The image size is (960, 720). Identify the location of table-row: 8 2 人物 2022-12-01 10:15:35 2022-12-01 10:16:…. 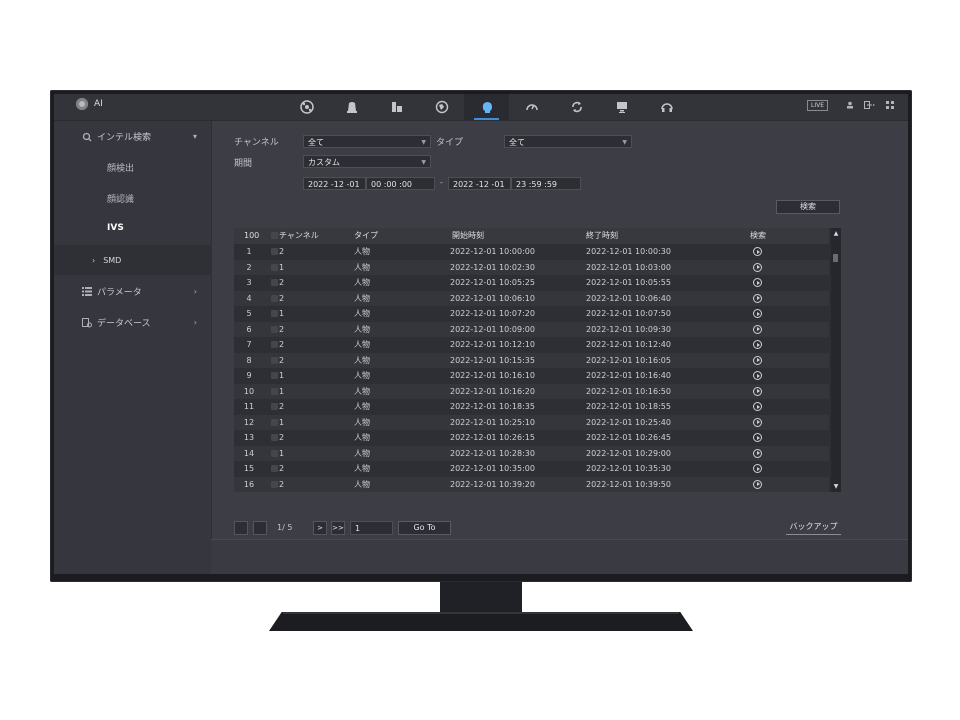
(531, 360).